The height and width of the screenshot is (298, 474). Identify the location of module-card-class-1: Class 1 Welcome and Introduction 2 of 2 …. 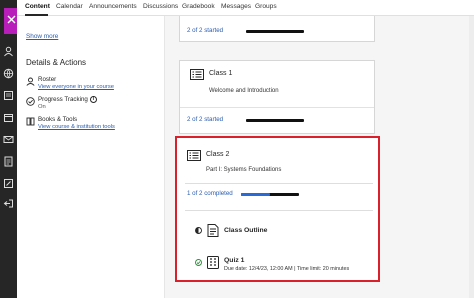
(277, 97).